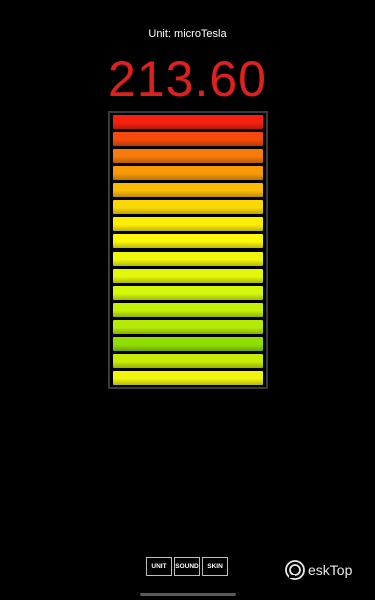  What do you see at coordinates (187, 79) in the screenshot?
I see `magnetic-reading: 213.60` at bounding box center [187, 79].